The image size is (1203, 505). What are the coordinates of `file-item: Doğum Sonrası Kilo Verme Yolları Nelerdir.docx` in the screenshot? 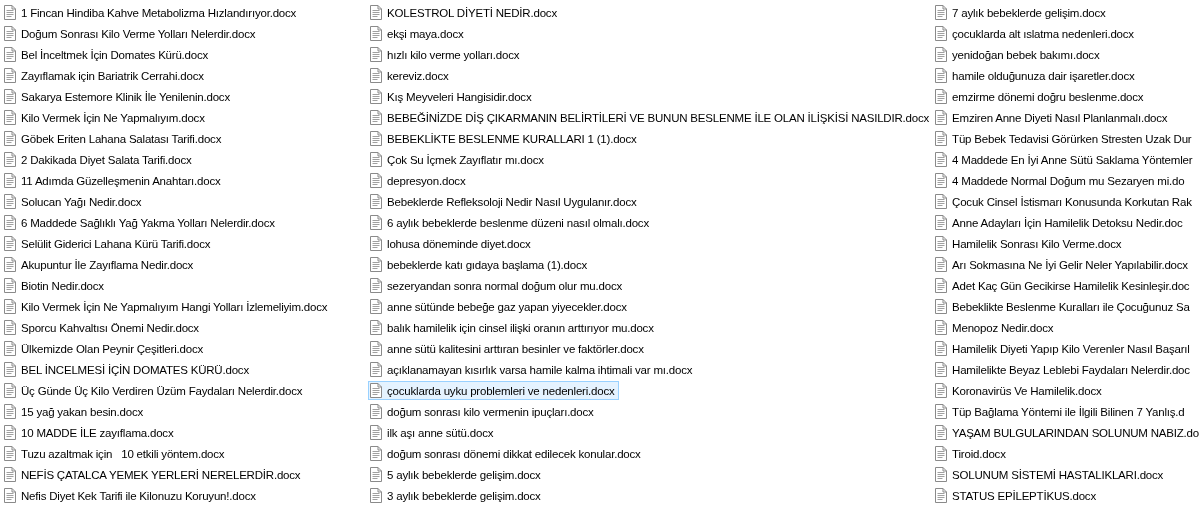 It's located at (131, 33).